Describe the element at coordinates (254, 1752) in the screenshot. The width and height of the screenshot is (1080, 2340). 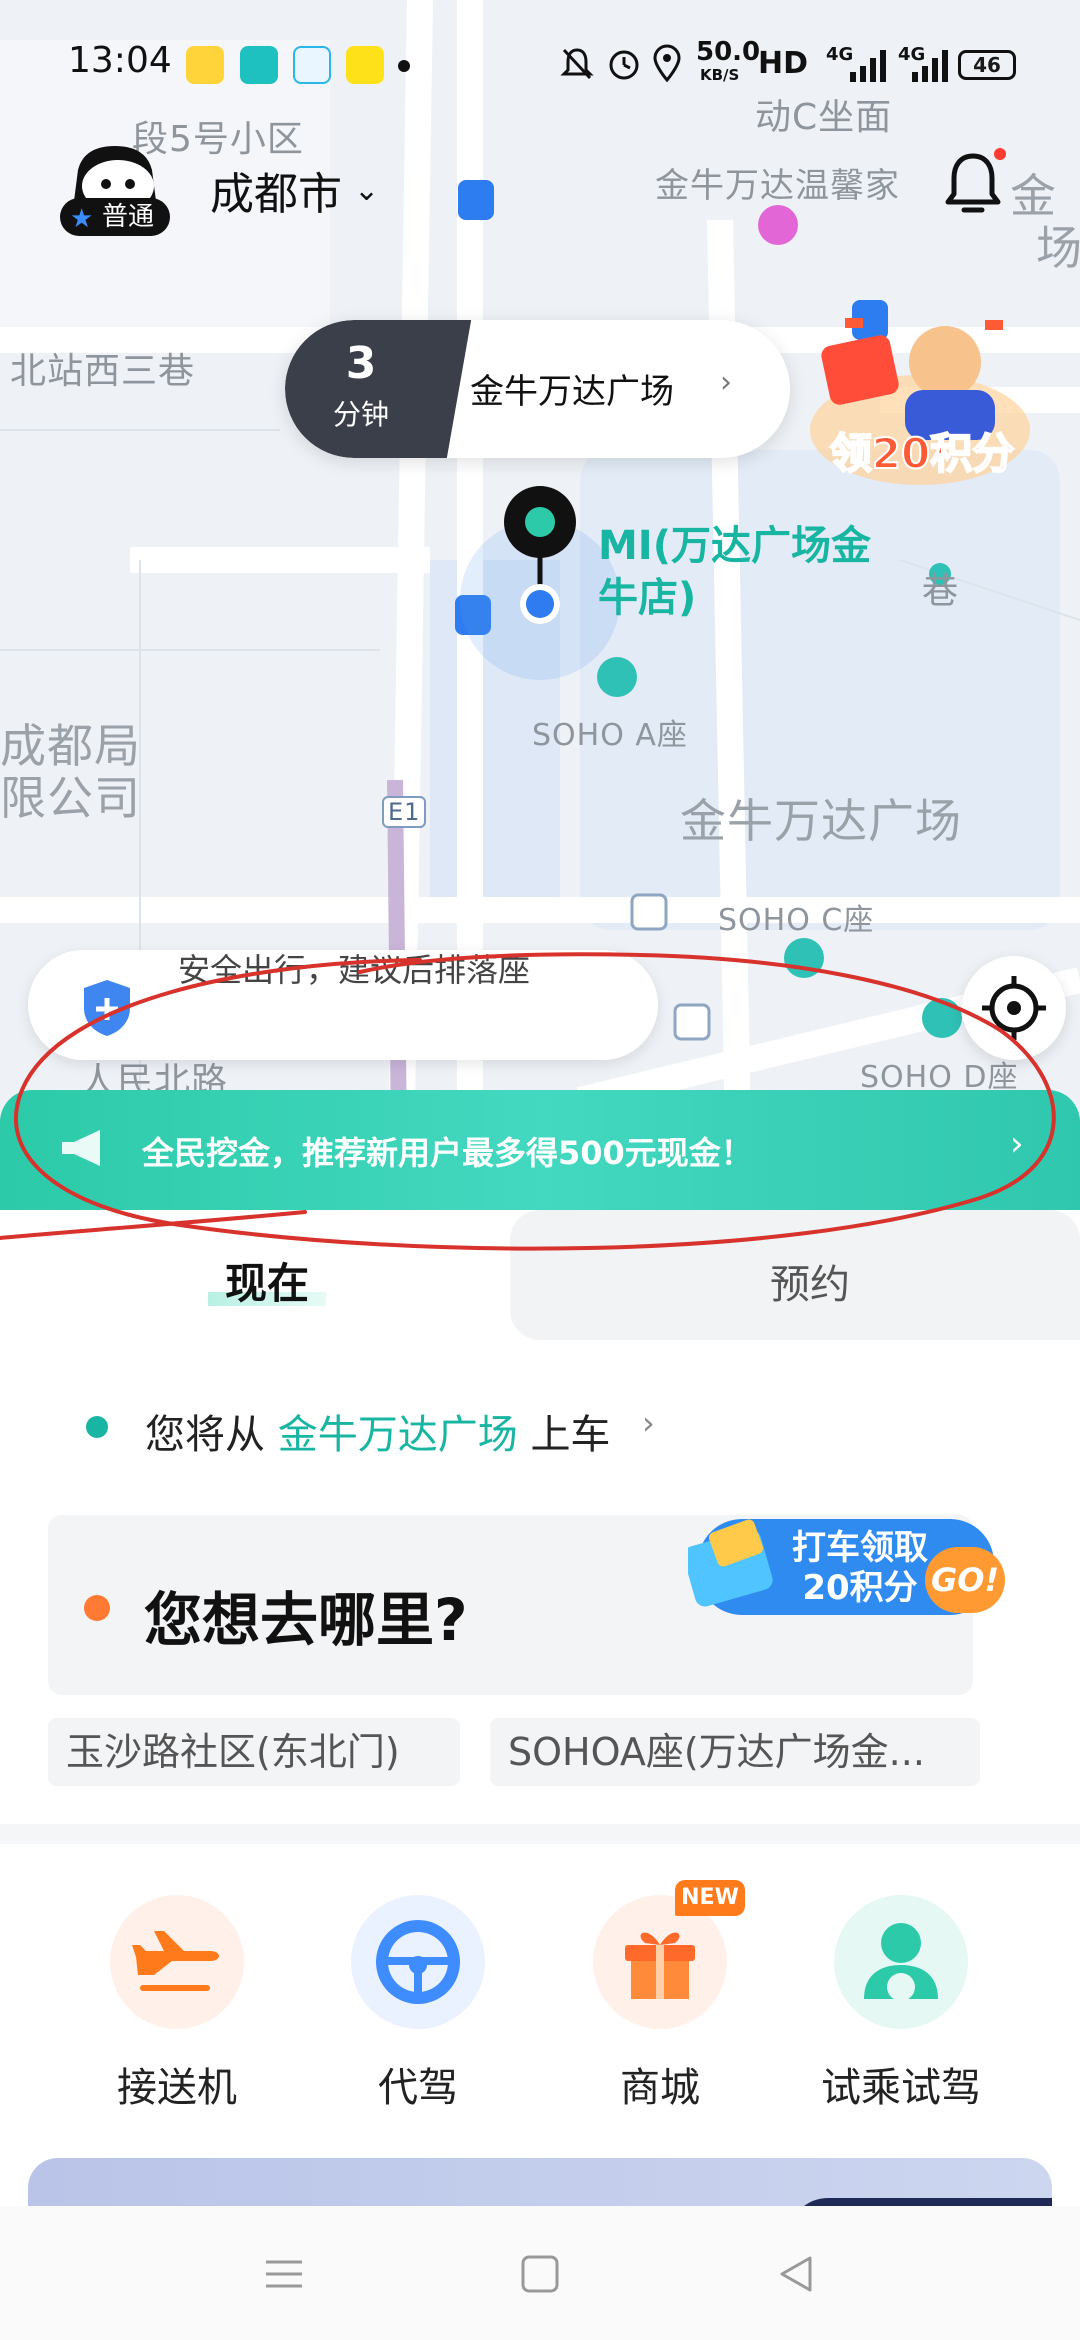
I see `recent-place-chip: 玉沙路社区(东北门)` at that location.